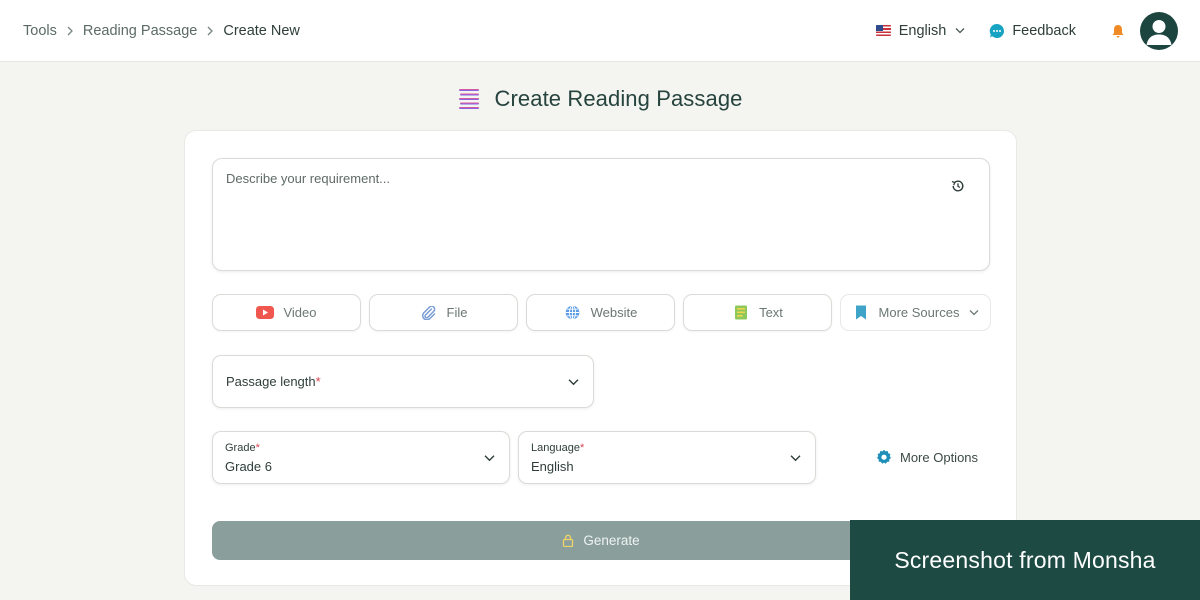  I want to click on video-source-button: Video, so click(286, 312).